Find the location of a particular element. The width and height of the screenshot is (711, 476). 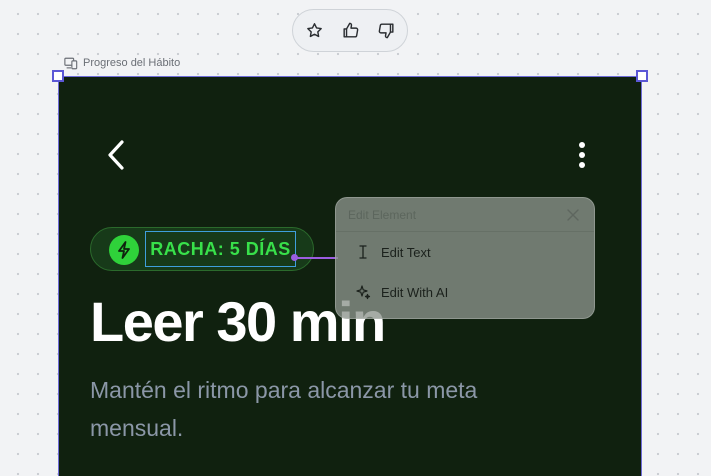

star-icon is located at coordinates (314, 30).